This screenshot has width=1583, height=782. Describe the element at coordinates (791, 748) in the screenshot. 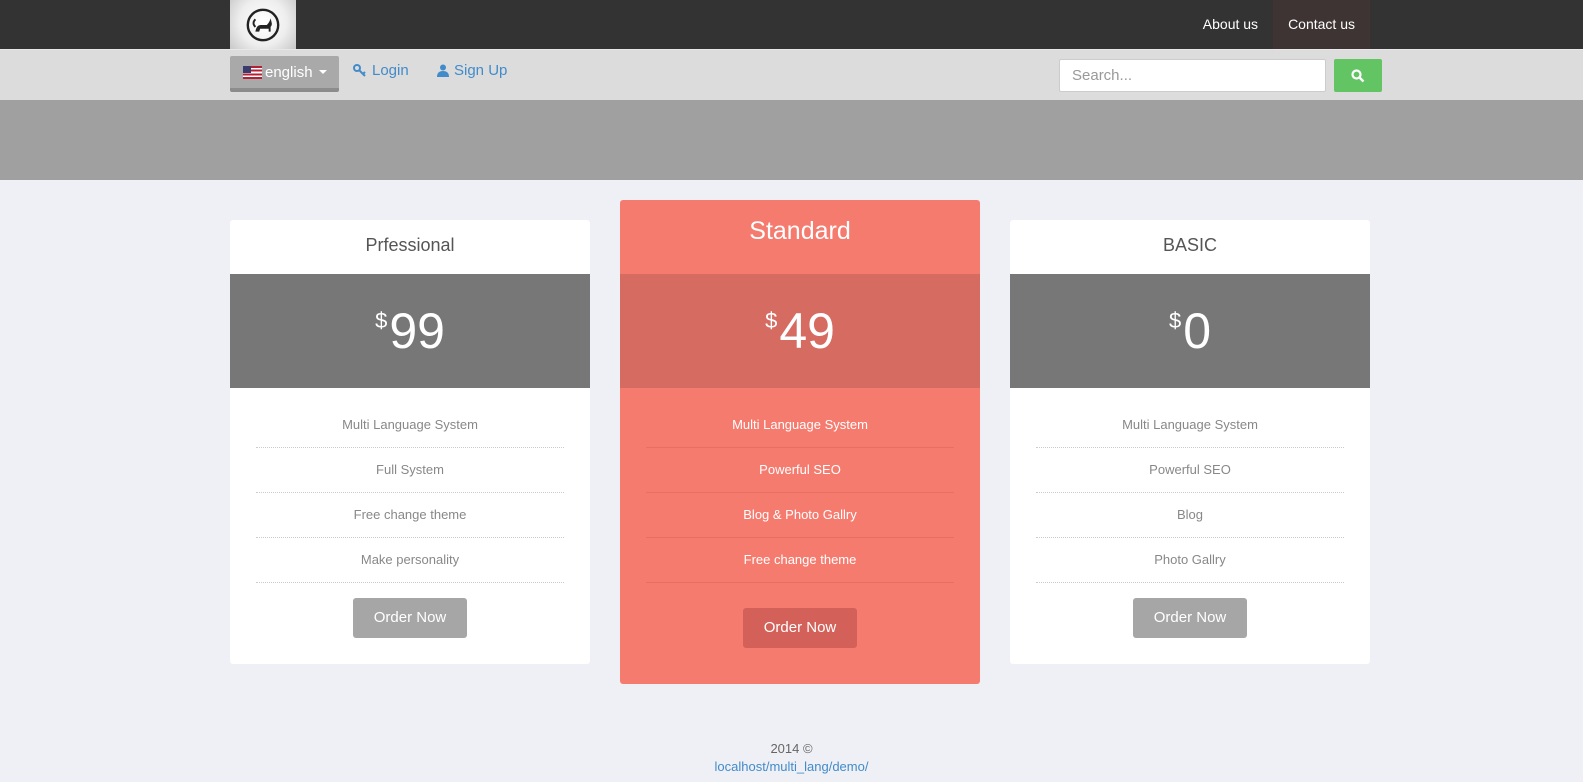

I see `copyright-text: 2014 ©` at that location.